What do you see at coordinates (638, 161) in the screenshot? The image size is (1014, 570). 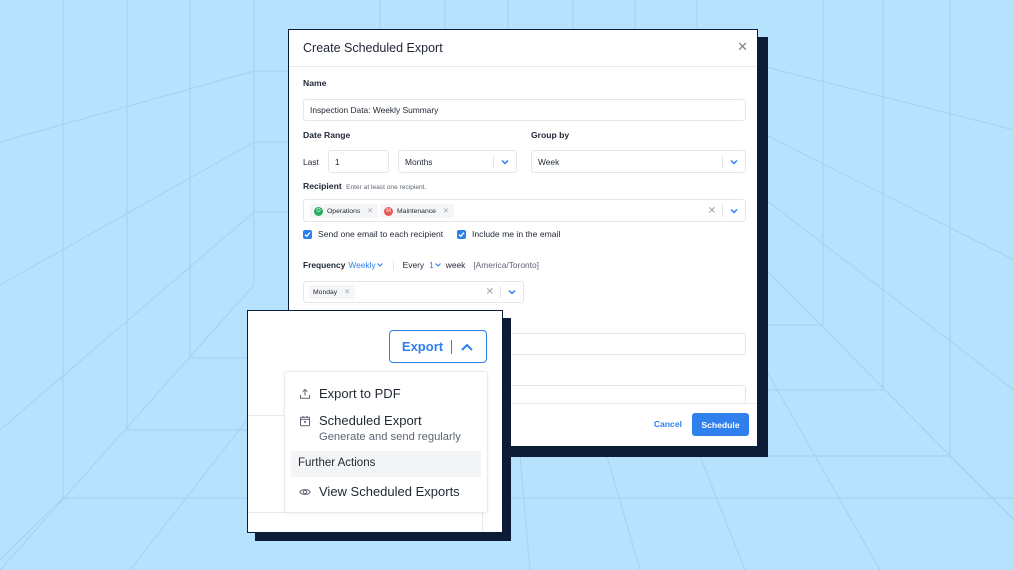 I see `group-by-select: Week` at bounding box center [638, 161].